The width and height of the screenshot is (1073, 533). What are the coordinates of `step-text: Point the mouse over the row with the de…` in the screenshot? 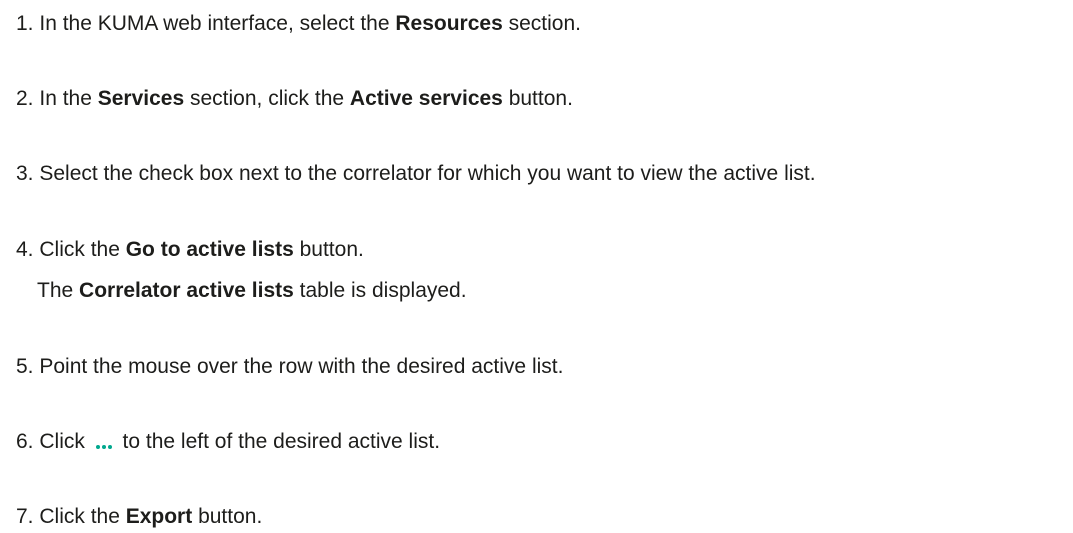 It's located at (301, 366).